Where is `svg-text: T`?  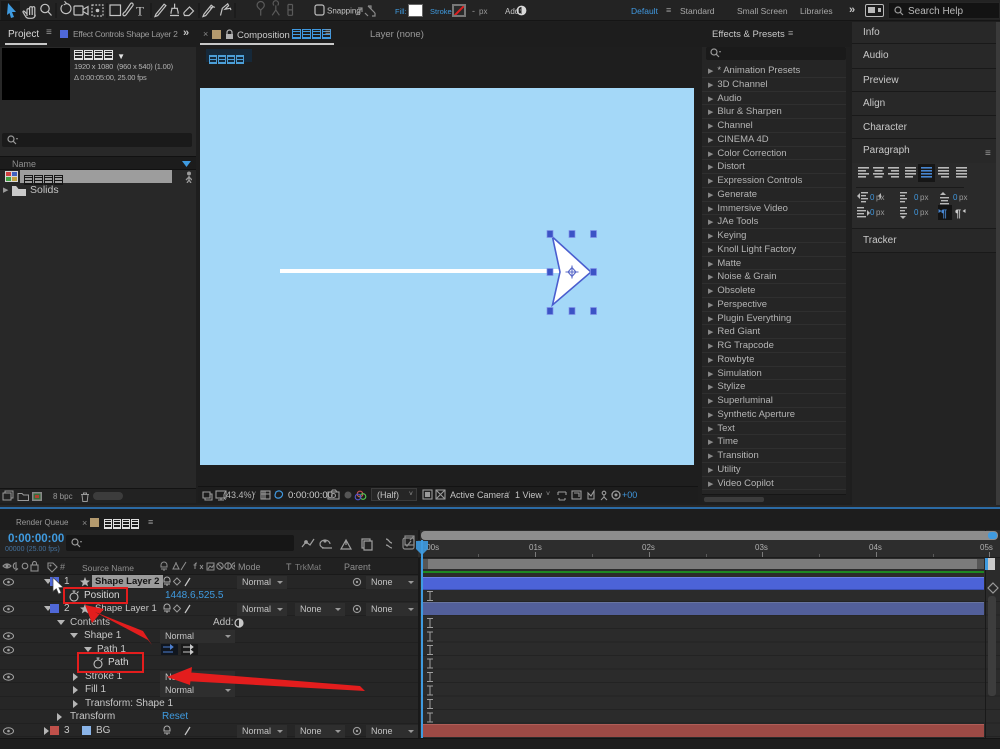 svg-text: T is located at coordinates (140, 11).